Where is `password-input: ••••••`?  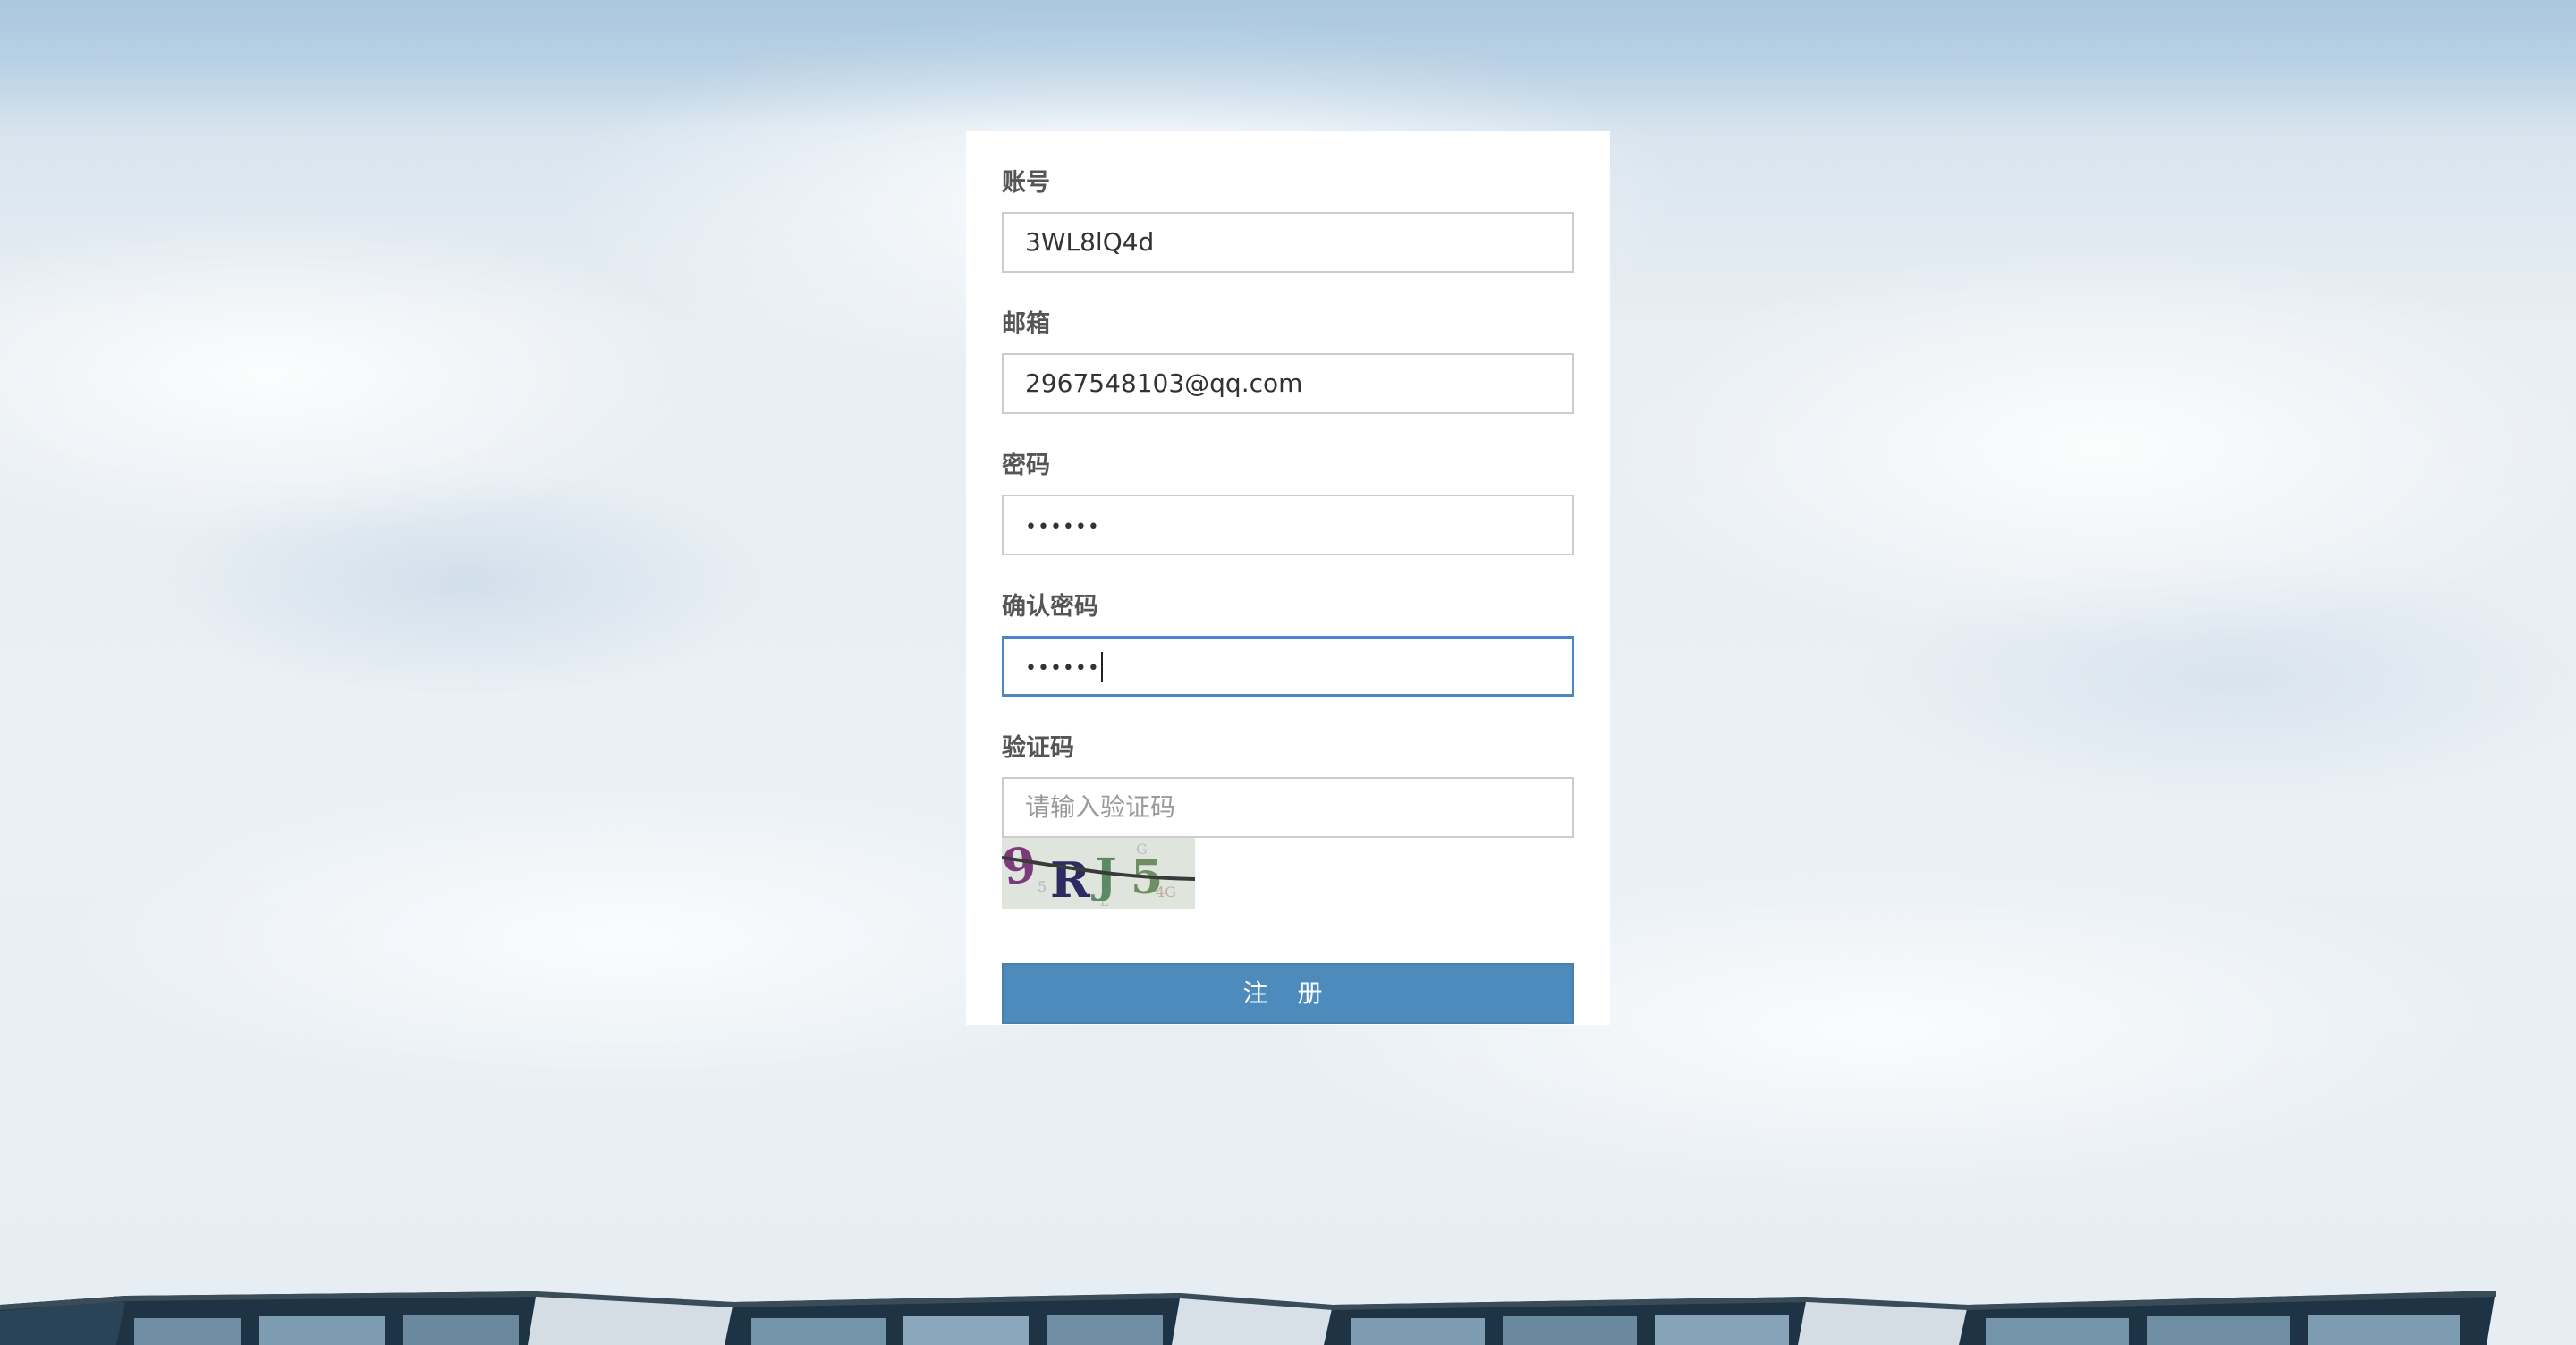 password-input: •••••• is located at coordinates (1288, 525).